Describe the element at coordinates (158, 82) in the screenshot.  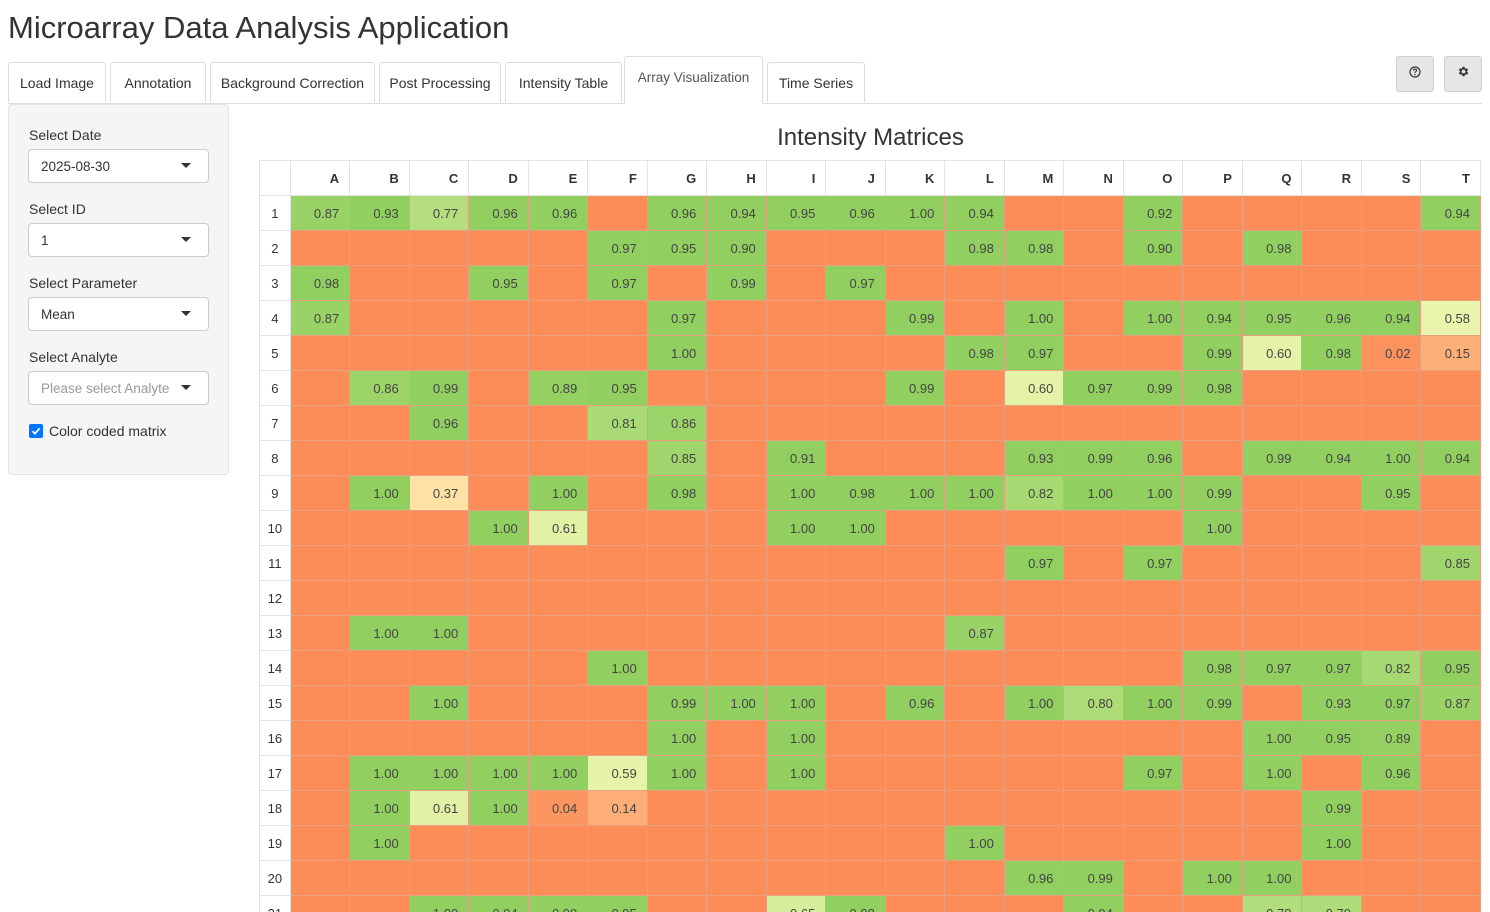
I see `tab-annotation: Annotation` at that location.